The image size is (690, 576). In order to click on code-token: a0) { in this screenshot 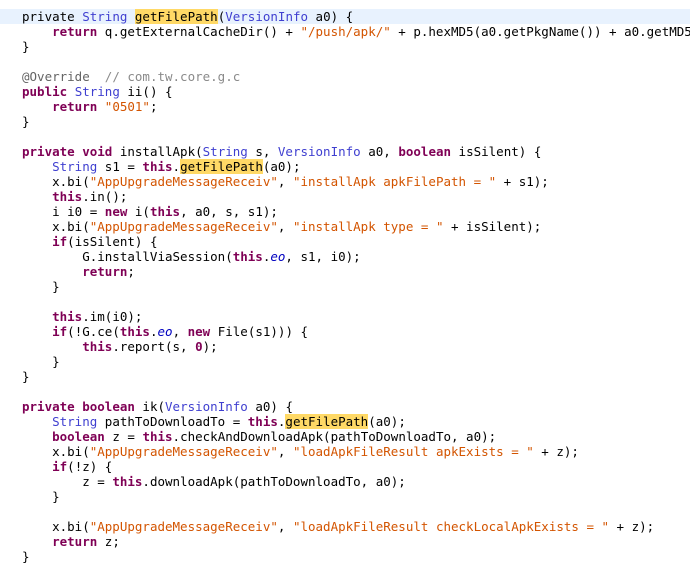, I will do `click(270, 406)`.